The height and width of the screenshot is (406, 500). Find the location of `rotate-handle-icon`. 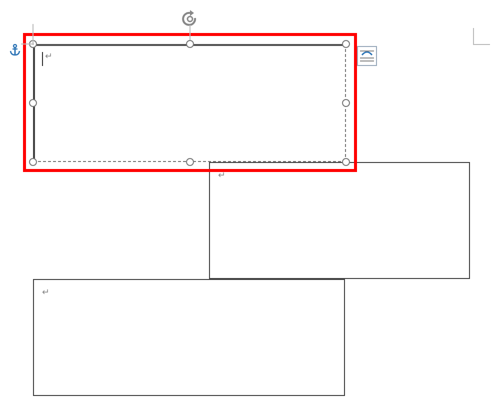

rotate-handle-icon is located at coordinates (189, 25).